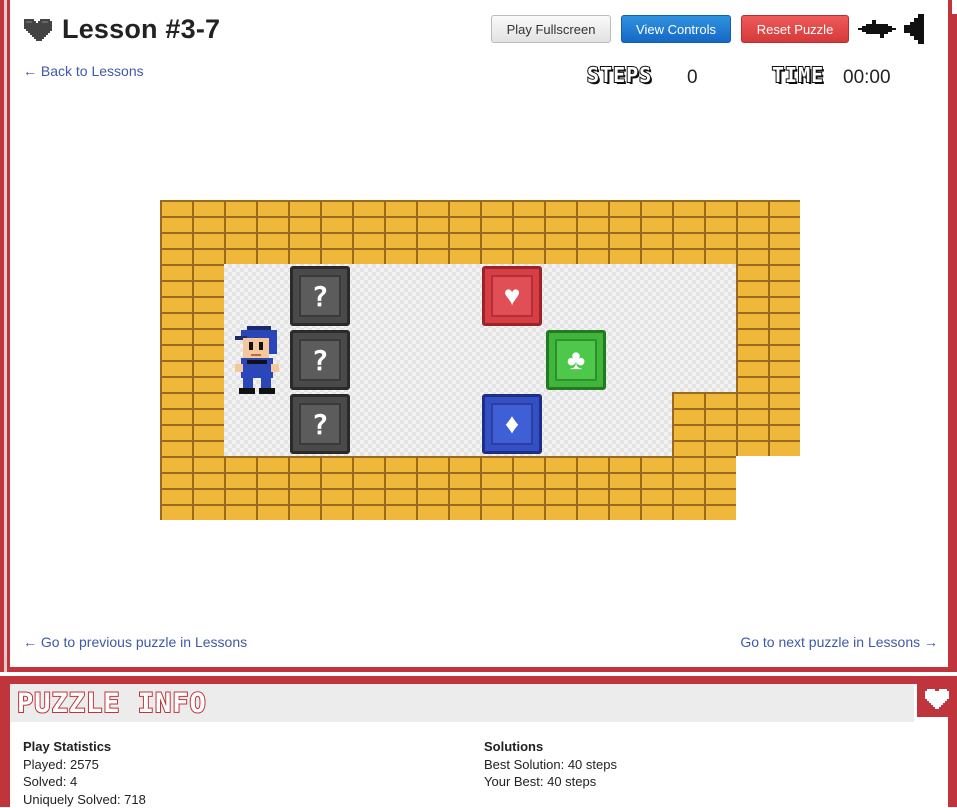 This screenshot has height=808, width=957. What do you see at coordinates (84, 765) in the screenshot?
I see `played-count: Played: 2575` at bounding box center [84, 765].